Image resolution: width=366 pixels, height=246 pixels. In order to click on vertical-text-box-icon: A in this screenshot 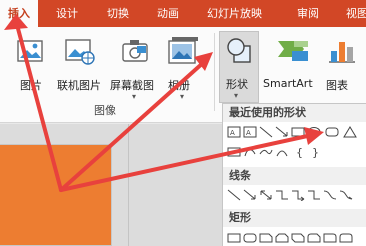, I will do `click(250, 132)`.